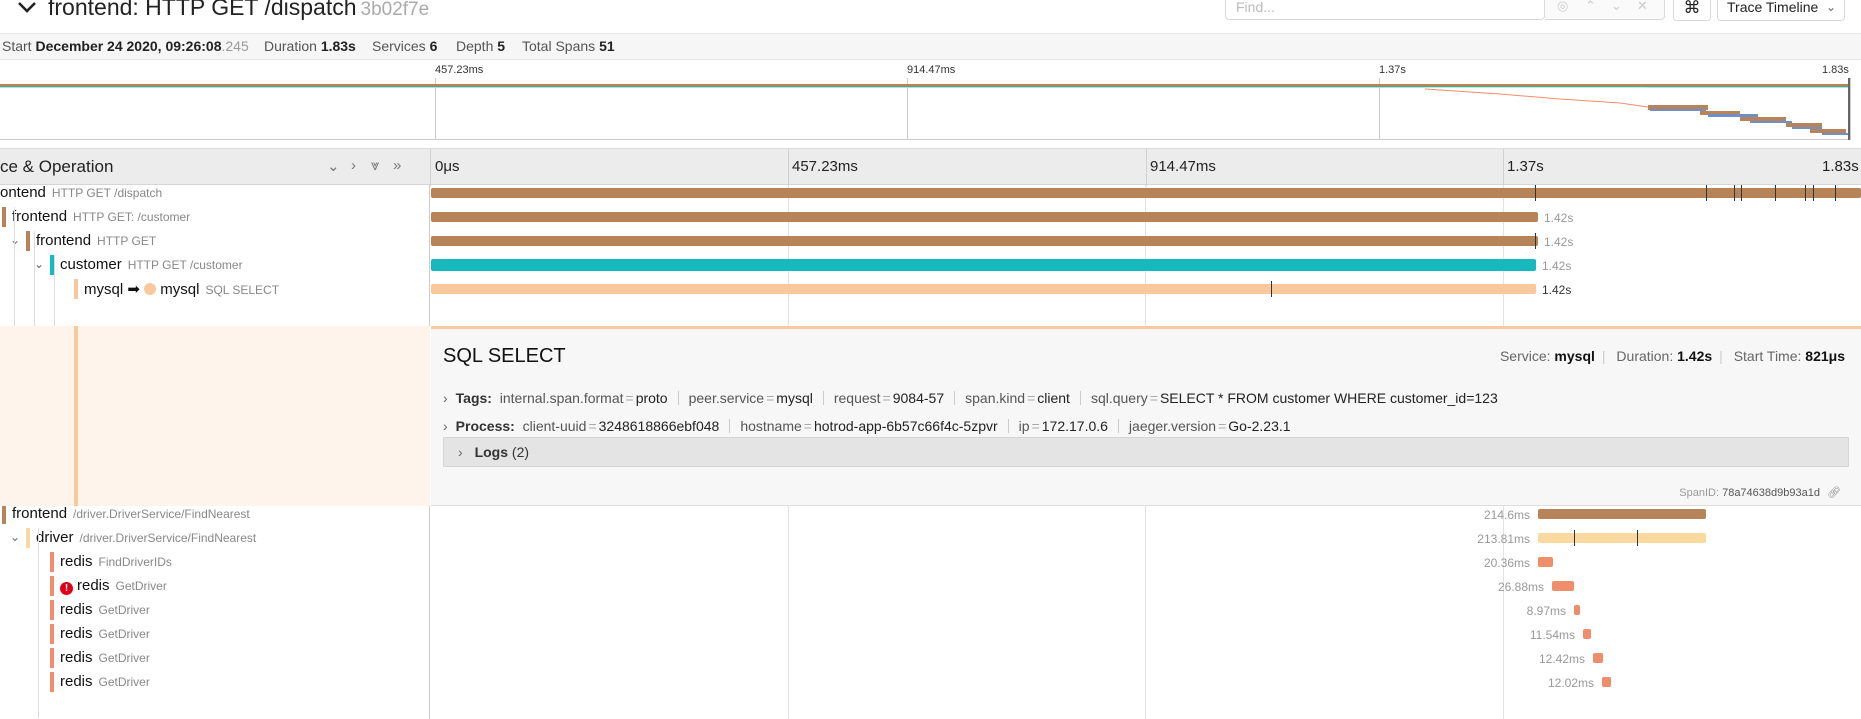 The width and height of the screenshot is (1861, 719). What do you see at coordinates (1834, 493) in the screenshot?
I see `link-icon: 🔗︎` at bounding box center [1834, 493].